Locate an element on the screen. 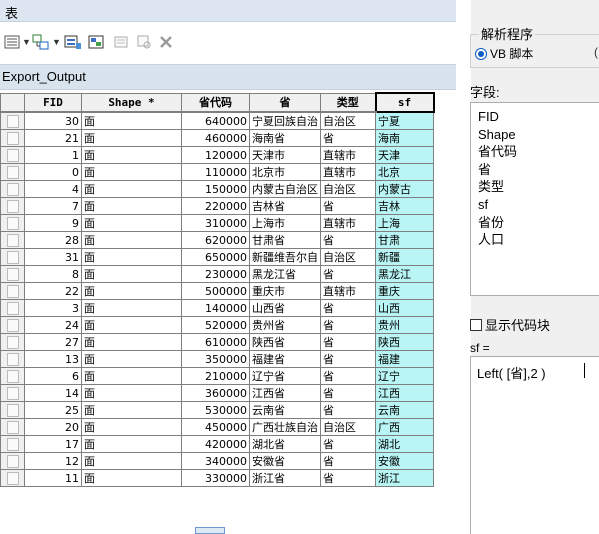 The image size is (599, 534). fid-cell: 11 is located at coordinates (53, 478).